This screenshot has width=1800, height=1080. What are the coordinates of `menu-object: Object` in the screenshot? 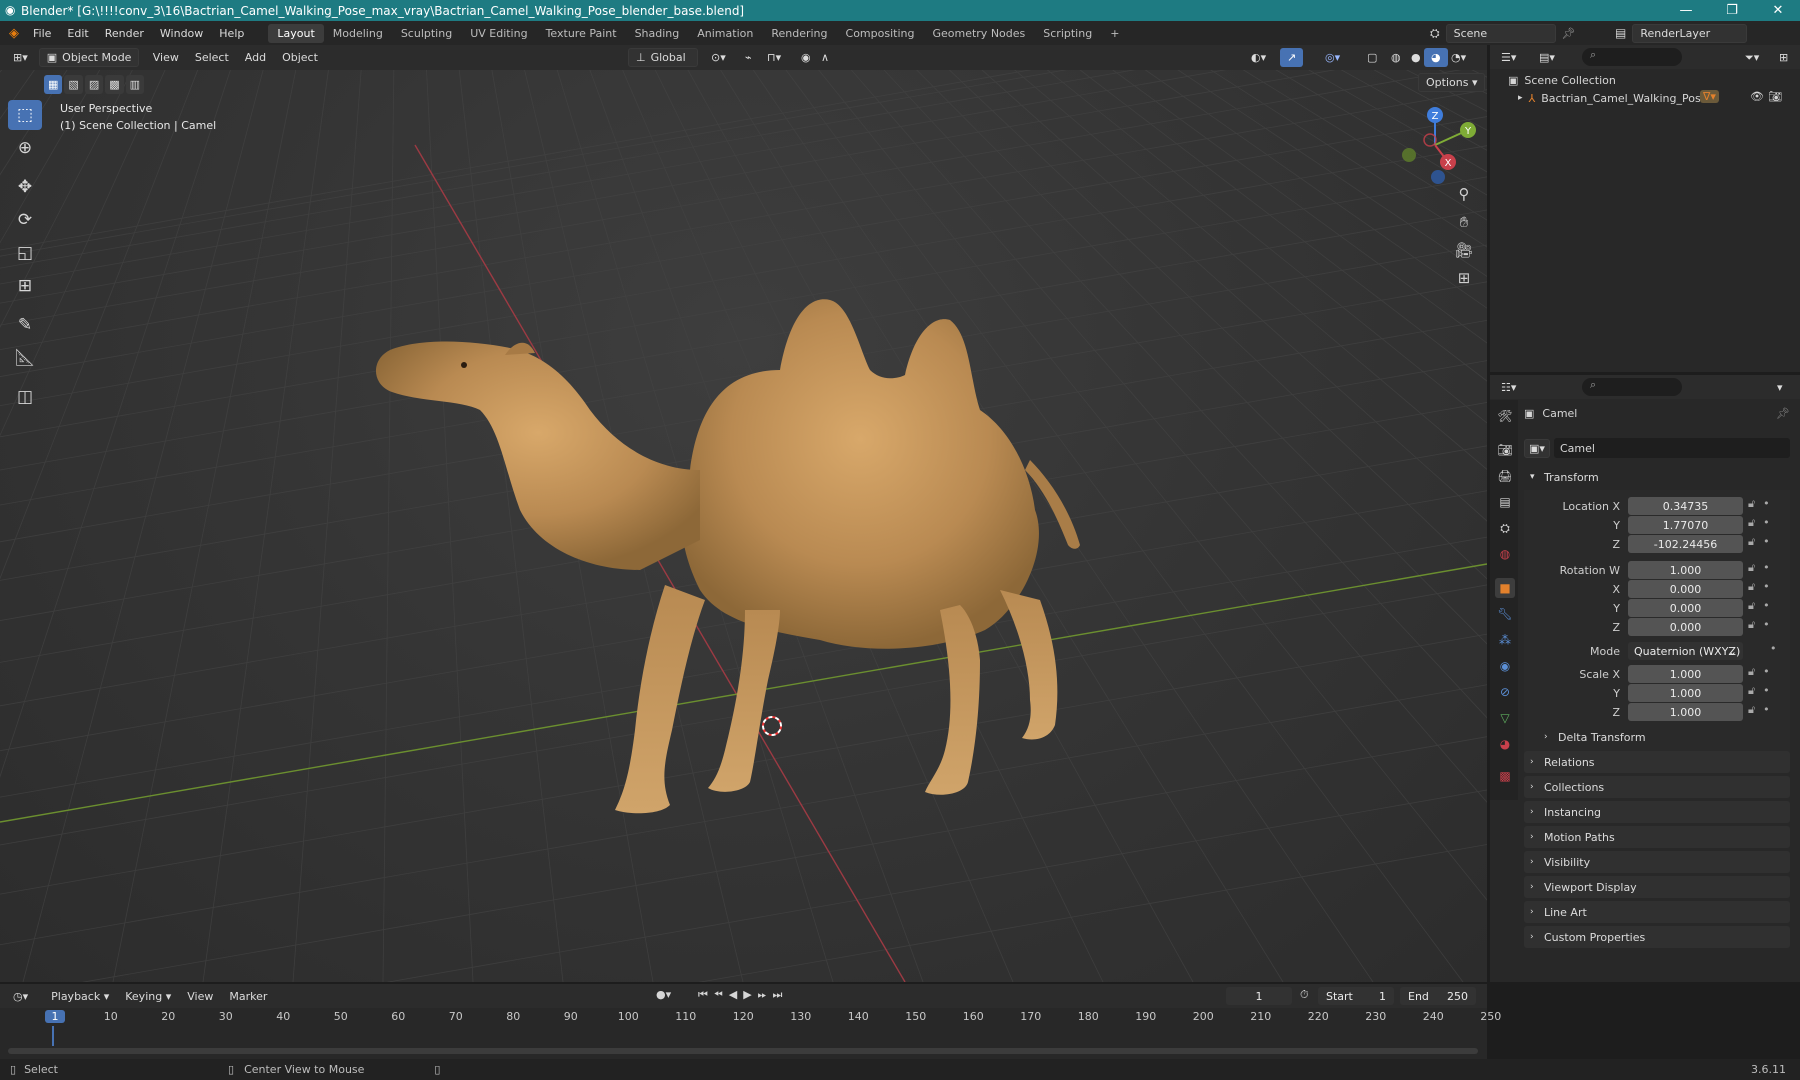 It's located at (300, 57).